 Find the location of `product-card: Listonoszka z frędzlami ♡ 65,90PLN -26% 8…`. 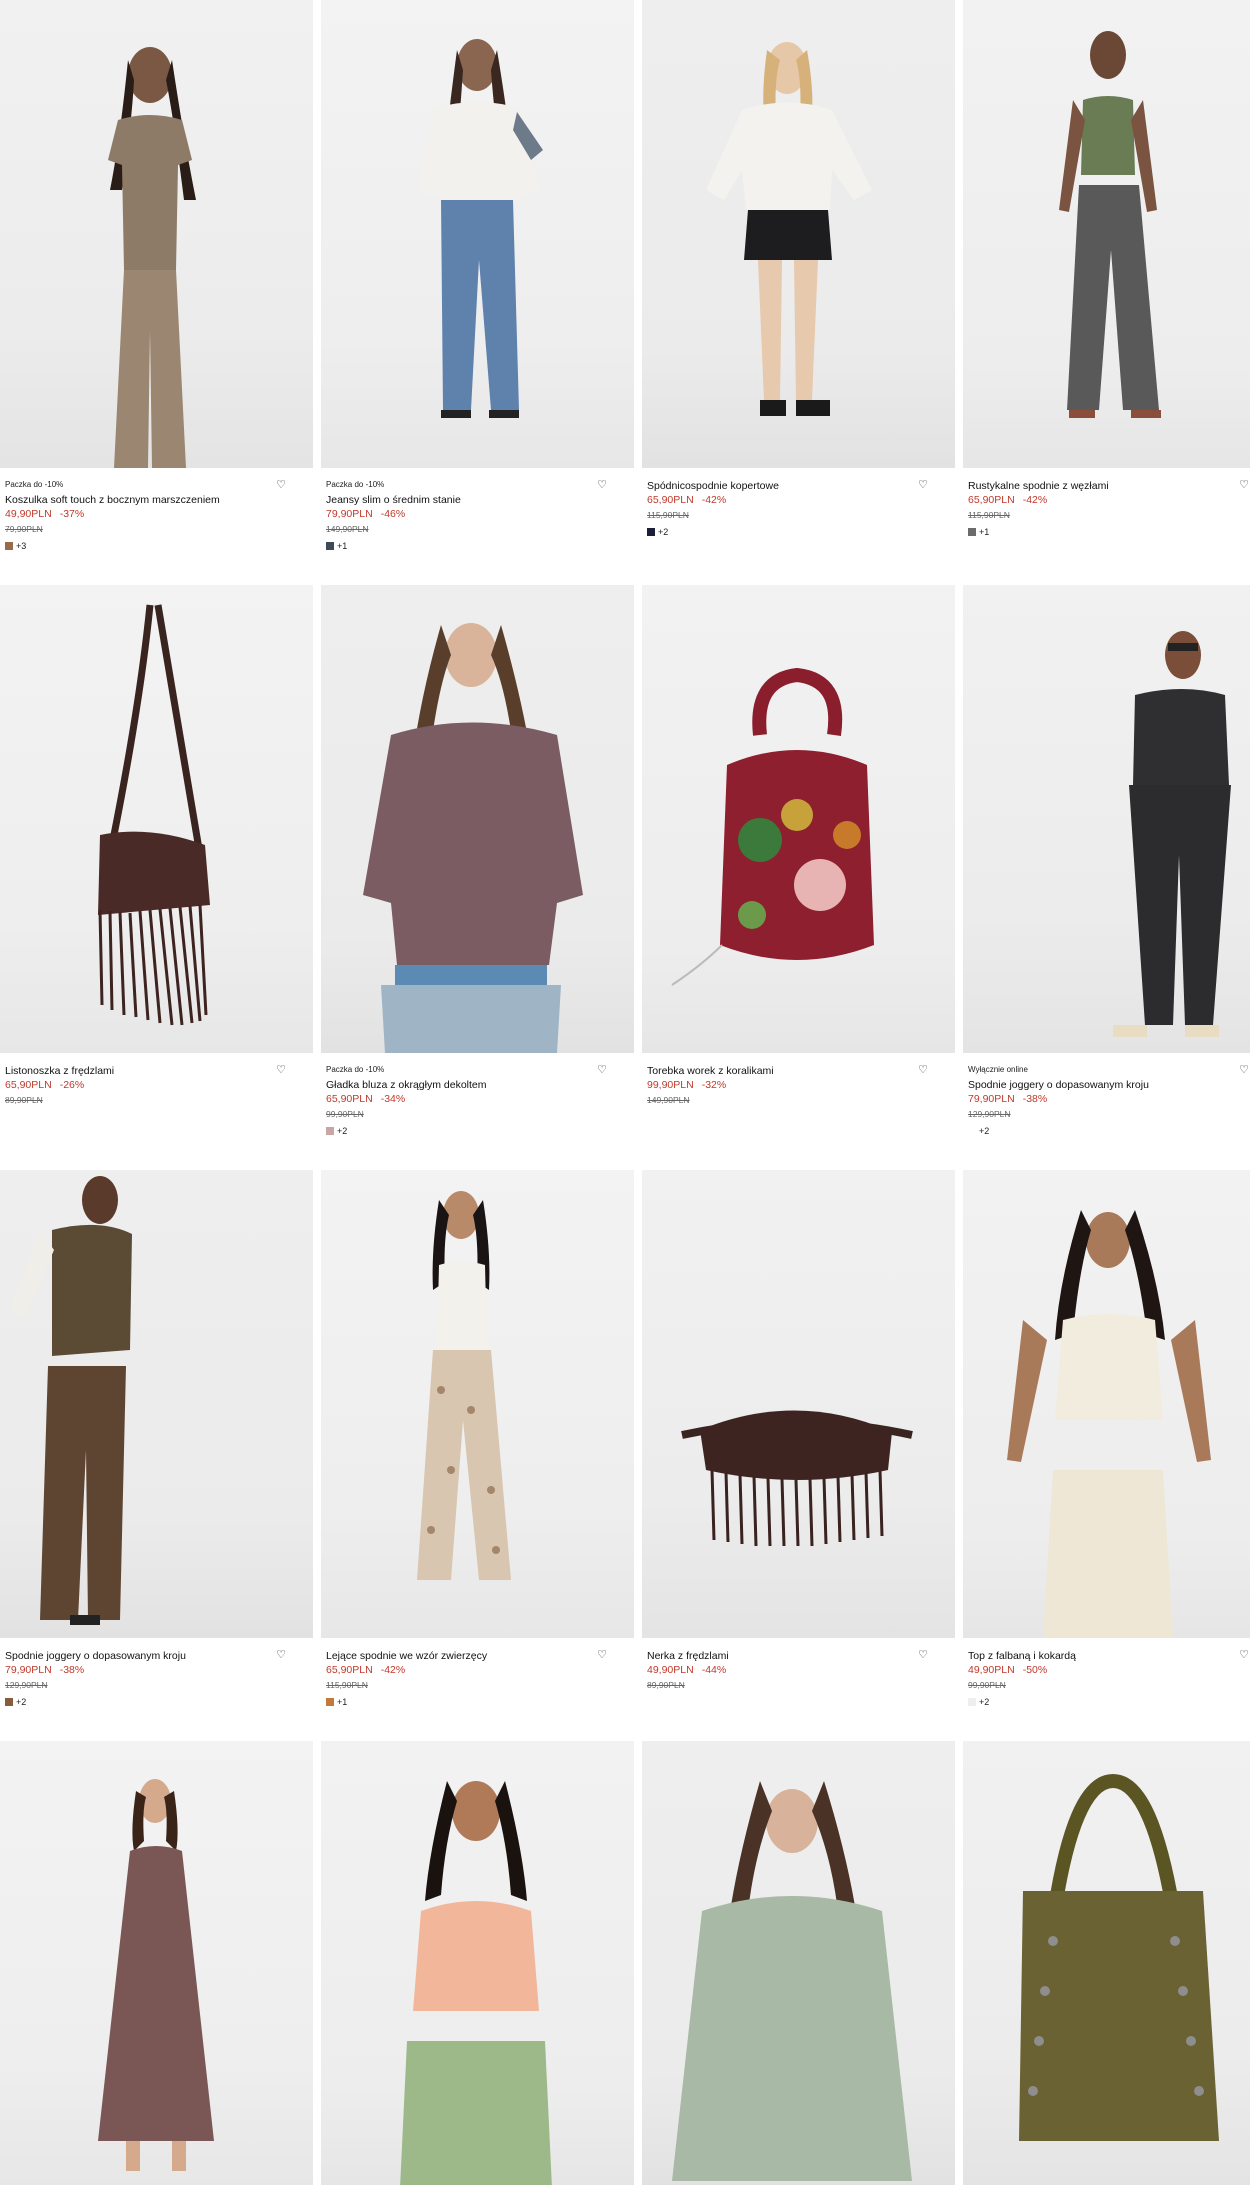

product-card: Listonoszka z frędzlami ♡ 65,90PLN -26% 8… is located at coordinates (156, 877).